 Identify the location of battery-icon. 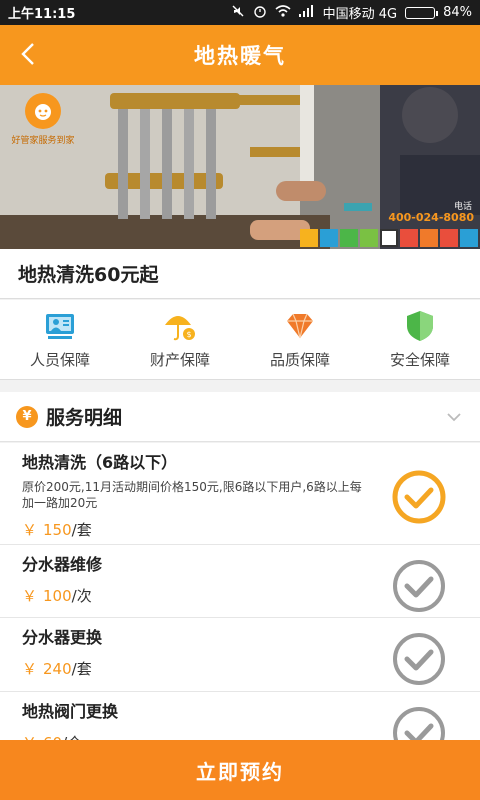
(422, 12).